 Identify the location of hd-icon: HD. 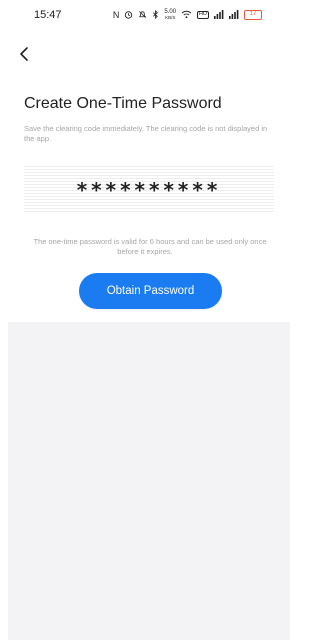
(203, 15).